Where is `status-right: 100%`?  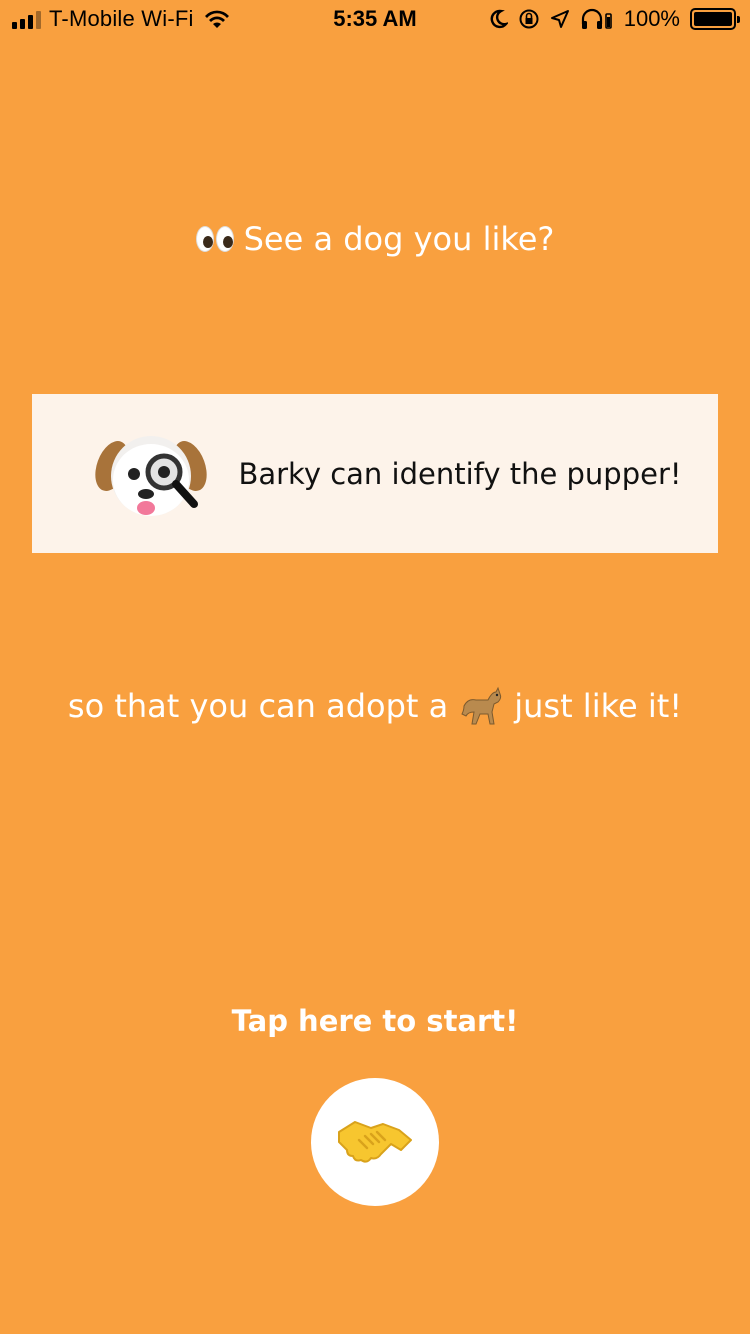
status-right: 100% is located at coordinates (615, 19).